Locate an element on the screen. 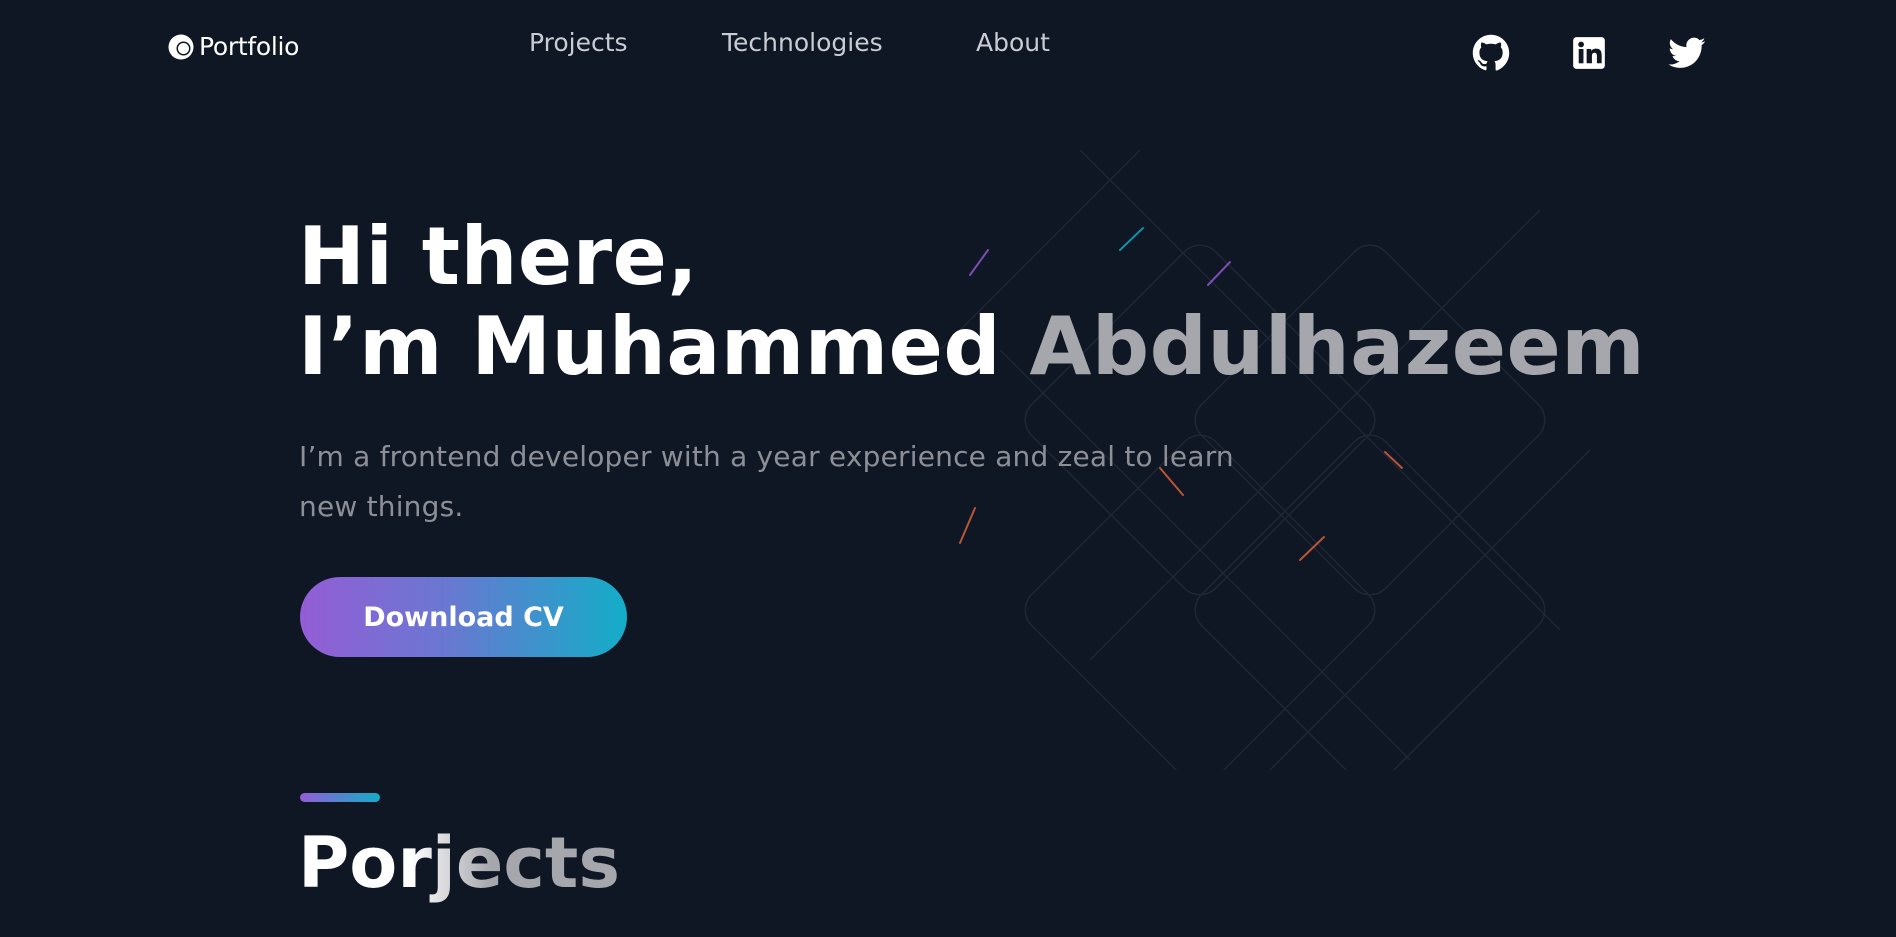 The width and height of the screenshot is (1896, 937). section-title: Porjects is located at coordinates (459, 863).